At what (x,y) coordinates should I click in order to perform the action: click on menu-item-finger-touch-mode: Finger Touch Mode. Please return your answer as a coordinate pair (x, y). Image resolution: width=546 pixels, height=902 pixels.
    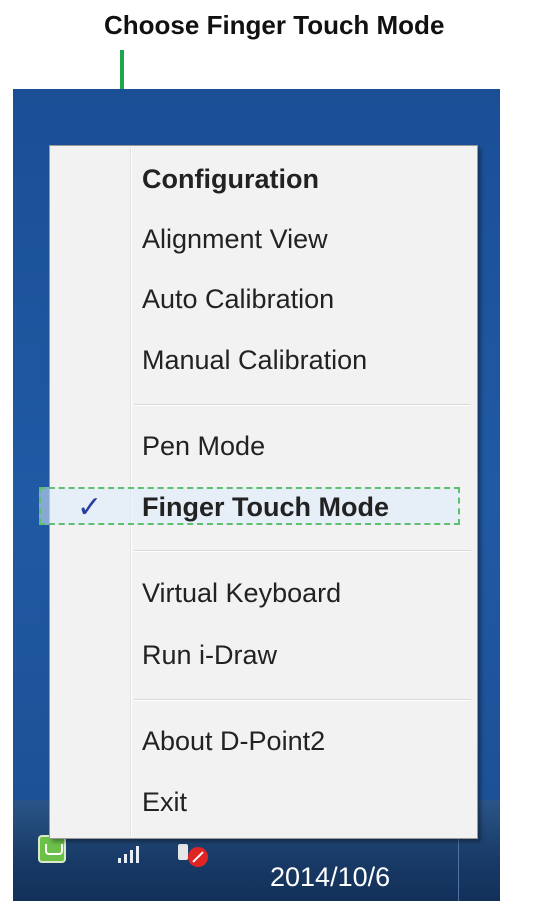
    Looking at the image, I should click on (265, 507).